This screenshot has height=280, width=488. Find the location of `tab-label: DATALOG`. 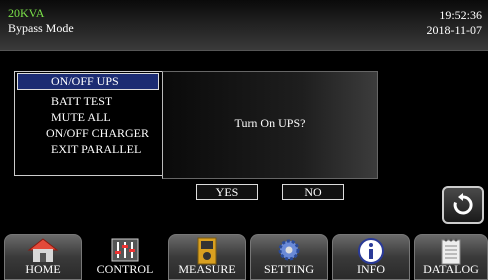

tab-label: DATALOG is located at coordinates (451, 269).